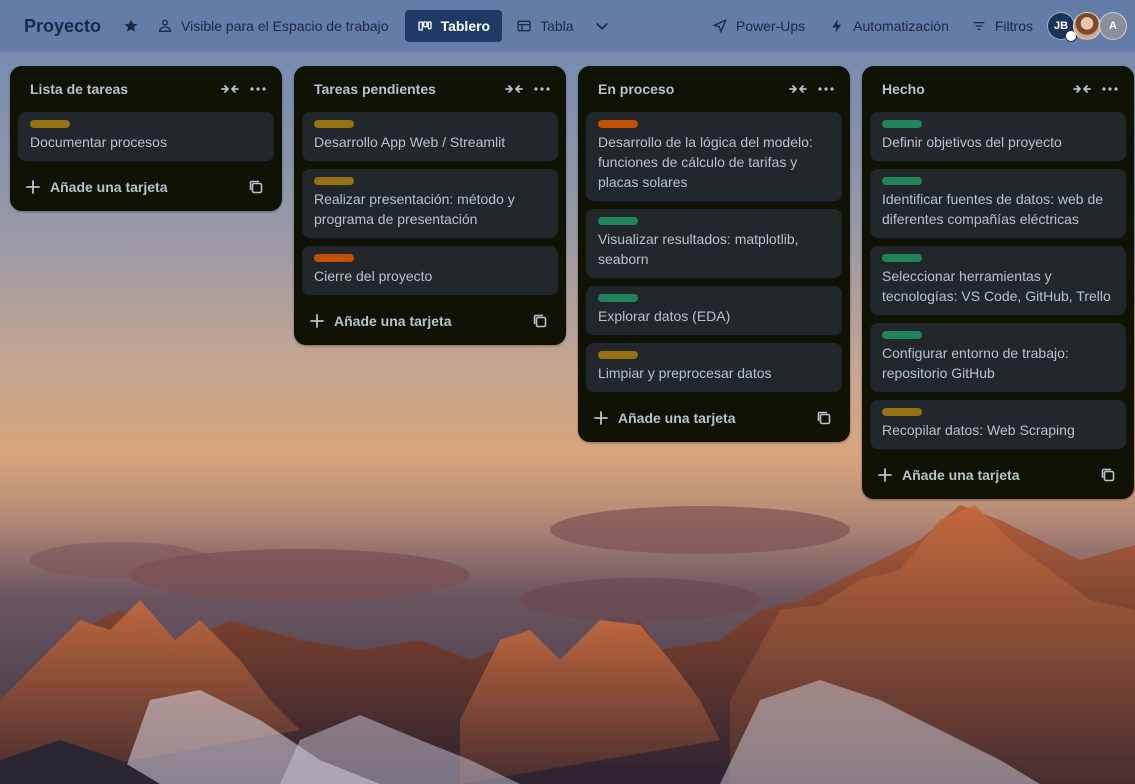  Describe the element at coordinates (618, 124) in the screenshot. I see `card-label-orange` at that location.